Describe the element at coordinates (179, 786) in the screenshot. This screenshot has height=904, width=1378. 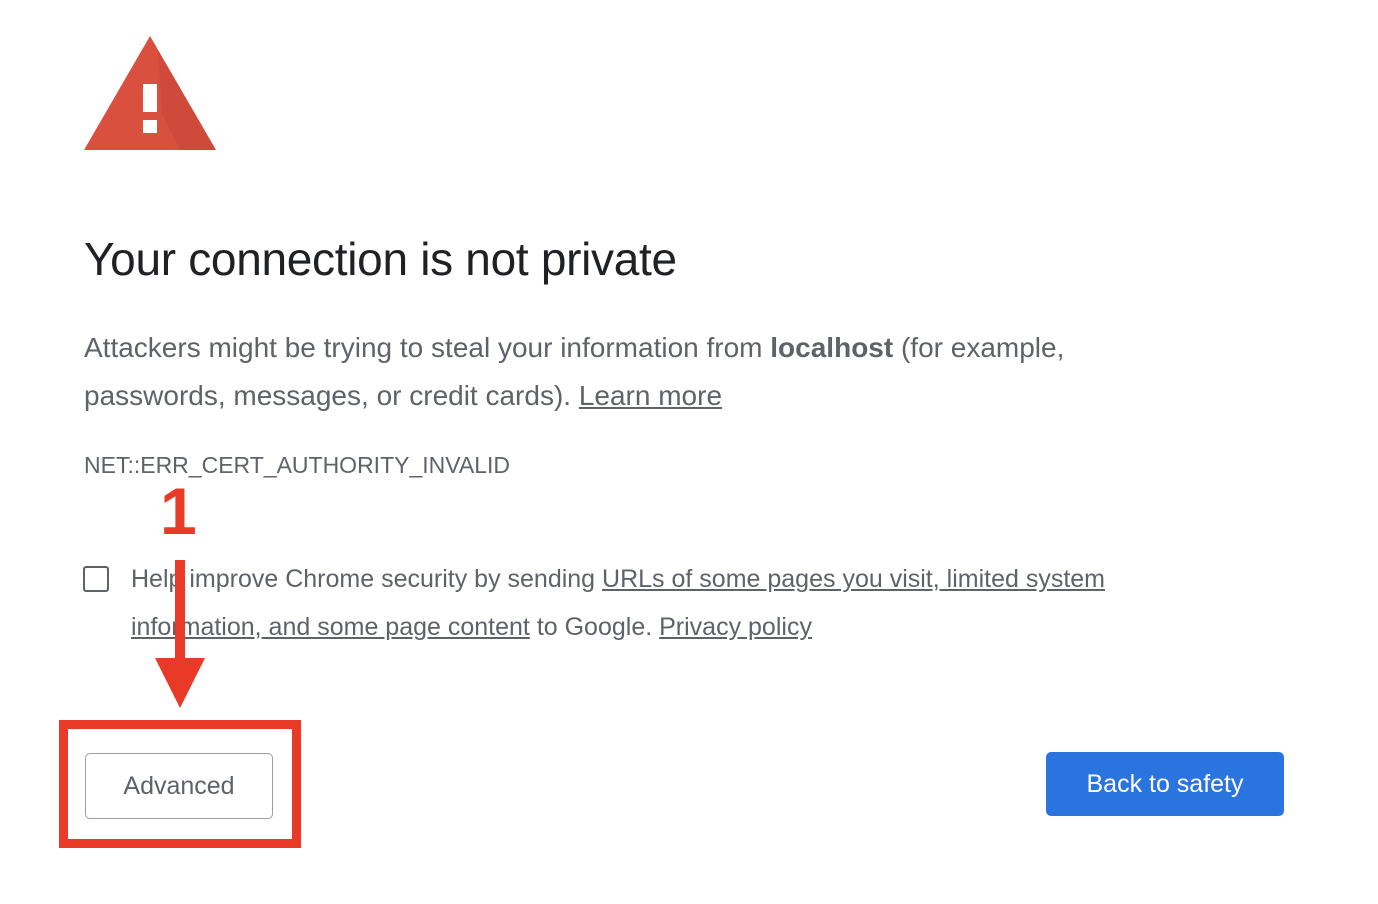
I see `advanced-button: Advanced` at that location.